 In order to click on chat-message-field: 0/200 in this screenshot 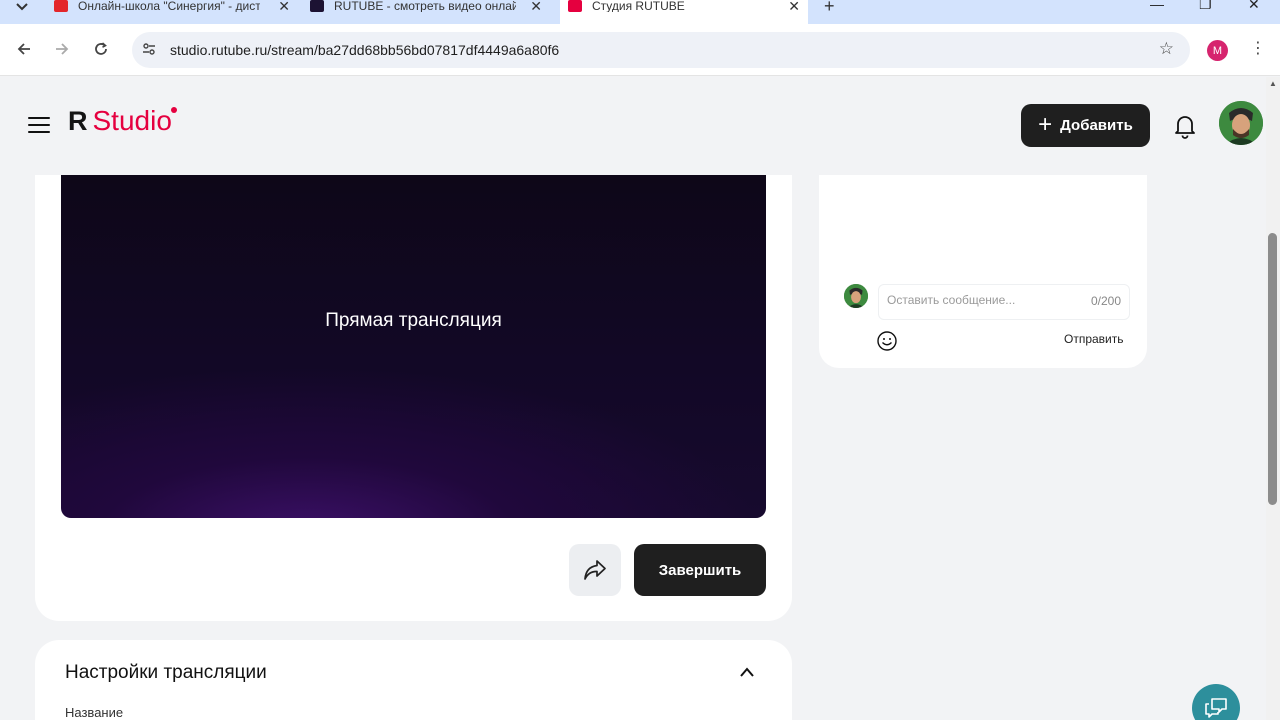, I will do `click(1004, 302)`.